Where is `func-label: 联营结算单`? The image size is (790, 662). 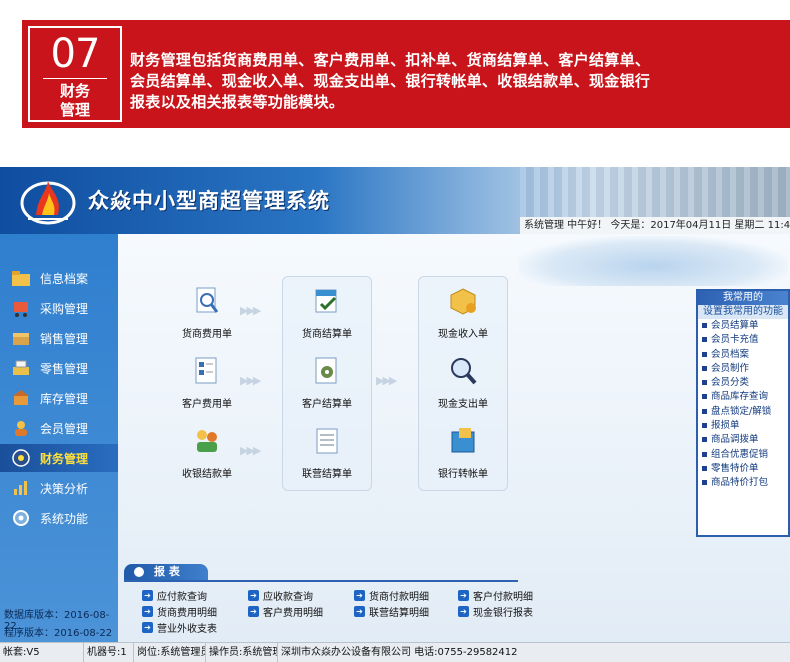
func-label: 联营结算单 is located at coordinates (327, 474).